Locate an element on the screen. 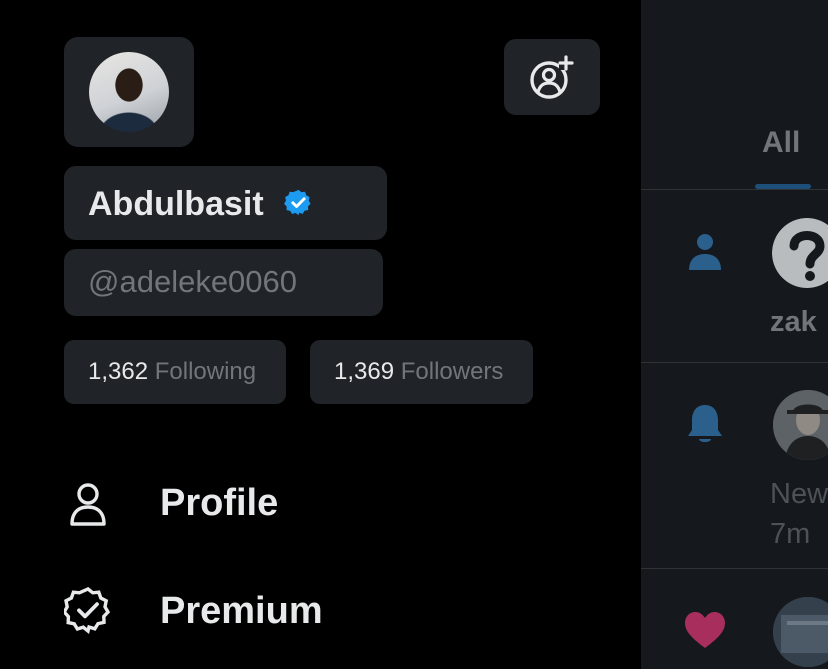  profile-avatar-button is located at coordinates (129, 92).